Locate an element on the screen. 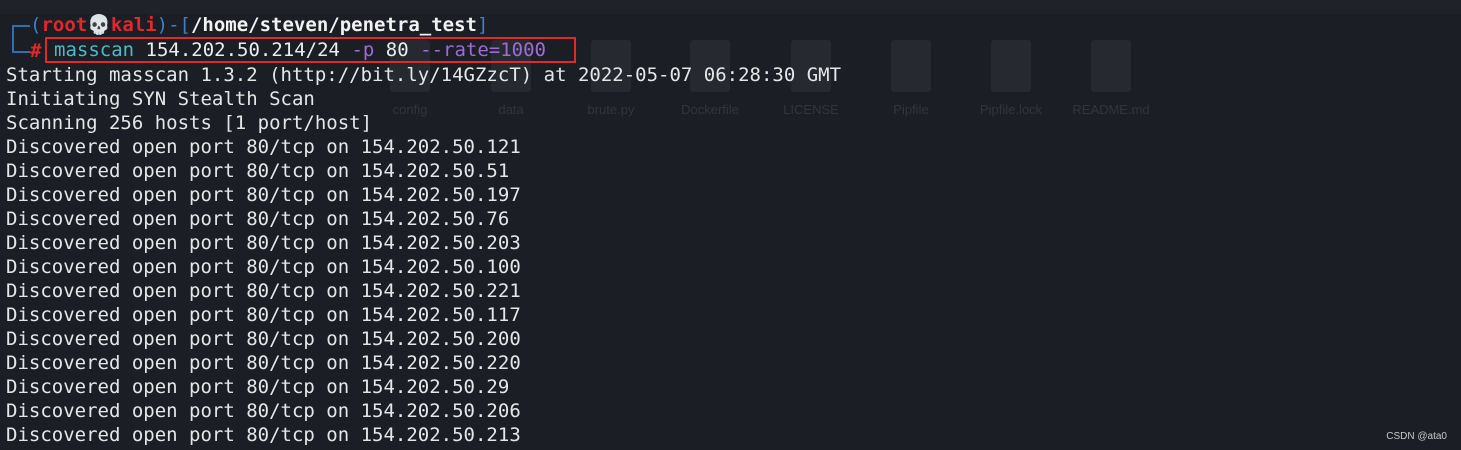 The width and height of the screenshot is (1461, 450). prompt-host: kali is located at coordinates (133, 25).